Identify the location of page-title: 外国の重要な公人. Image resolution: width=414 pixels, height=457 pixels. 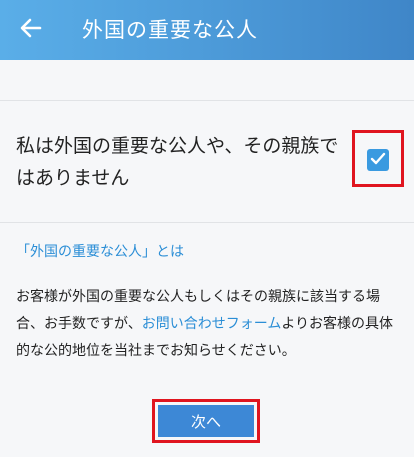
(170, 30).